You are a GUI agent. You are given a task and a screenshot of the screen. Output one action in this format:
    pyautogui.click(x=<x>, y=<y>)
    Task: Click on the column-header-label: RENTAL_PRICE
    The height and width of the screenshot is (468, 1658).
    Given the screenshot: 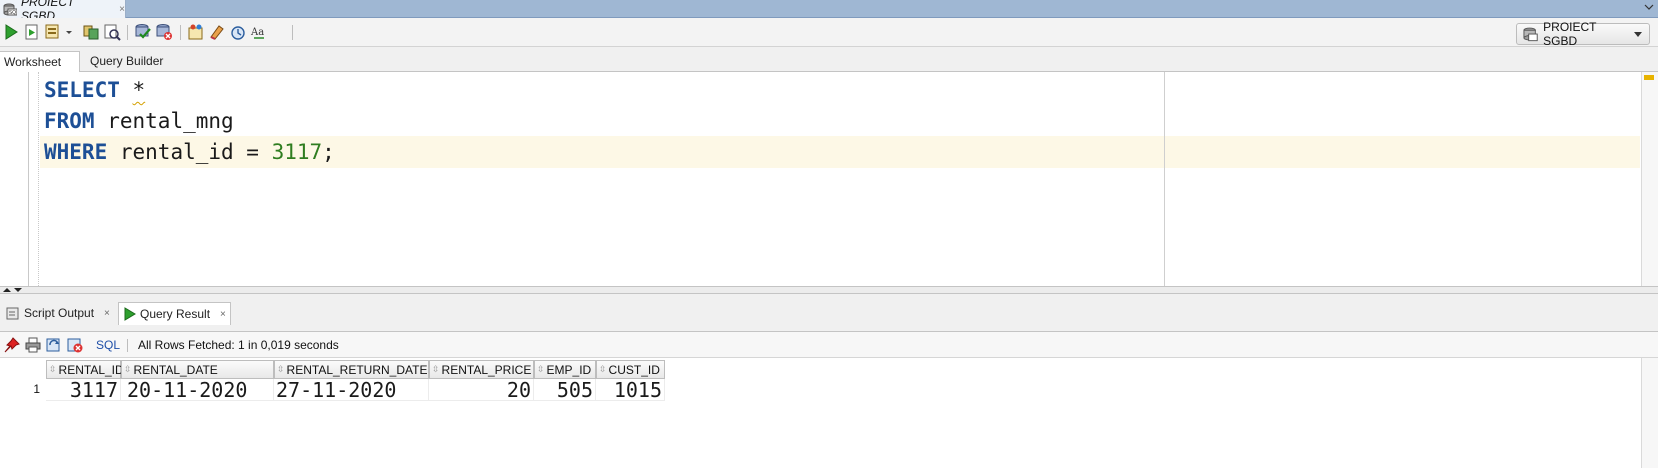 What is the action you would take?
    pyautogui.click(x=486, y=369)
    